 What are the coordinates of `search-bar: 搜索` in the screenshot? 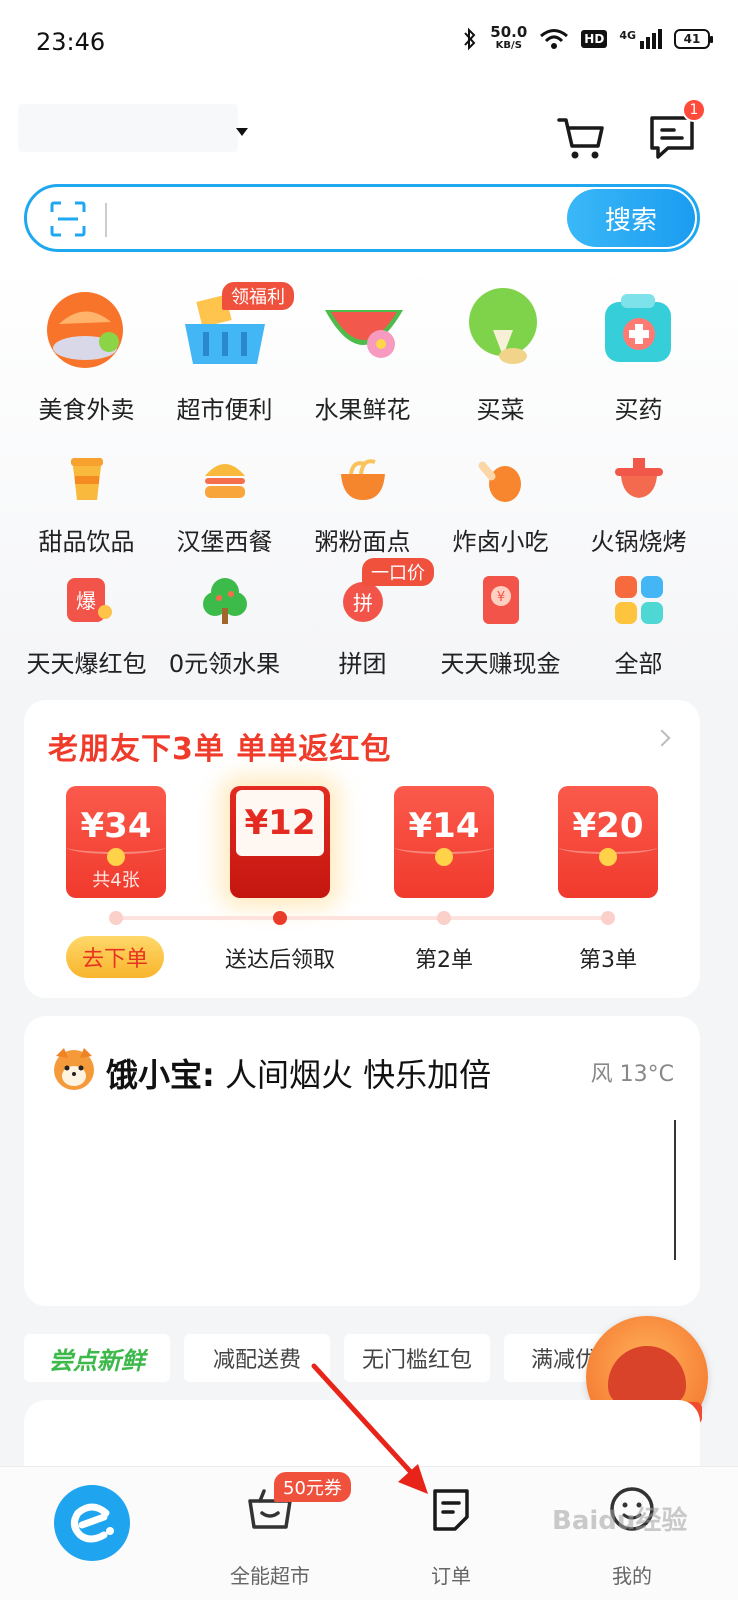 It's located at (362, 218).